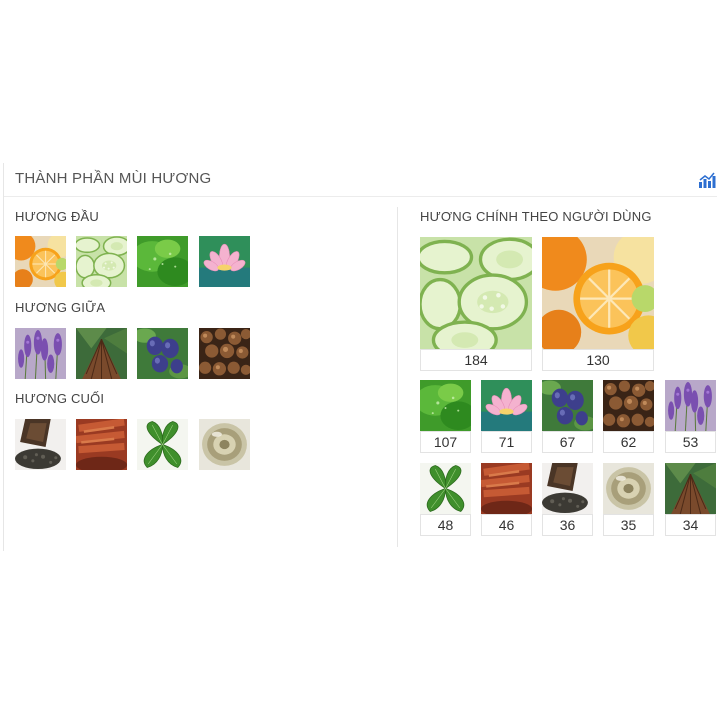 This screenshot has width=717, height=717. I want to click on top-note-orange, so click(40, 261).